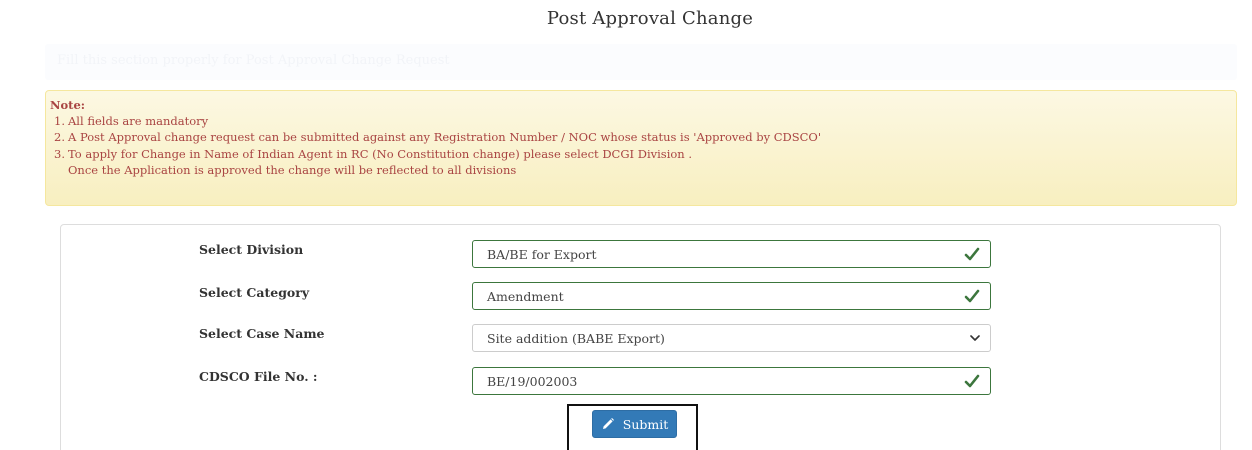 Image resolution: width=1252 pixels, height=450 pixels. What do you see at coordinates (731, 254) in the screenshot?
I see `division-select: BA/BE for Export` at bounding box center [731, 254].